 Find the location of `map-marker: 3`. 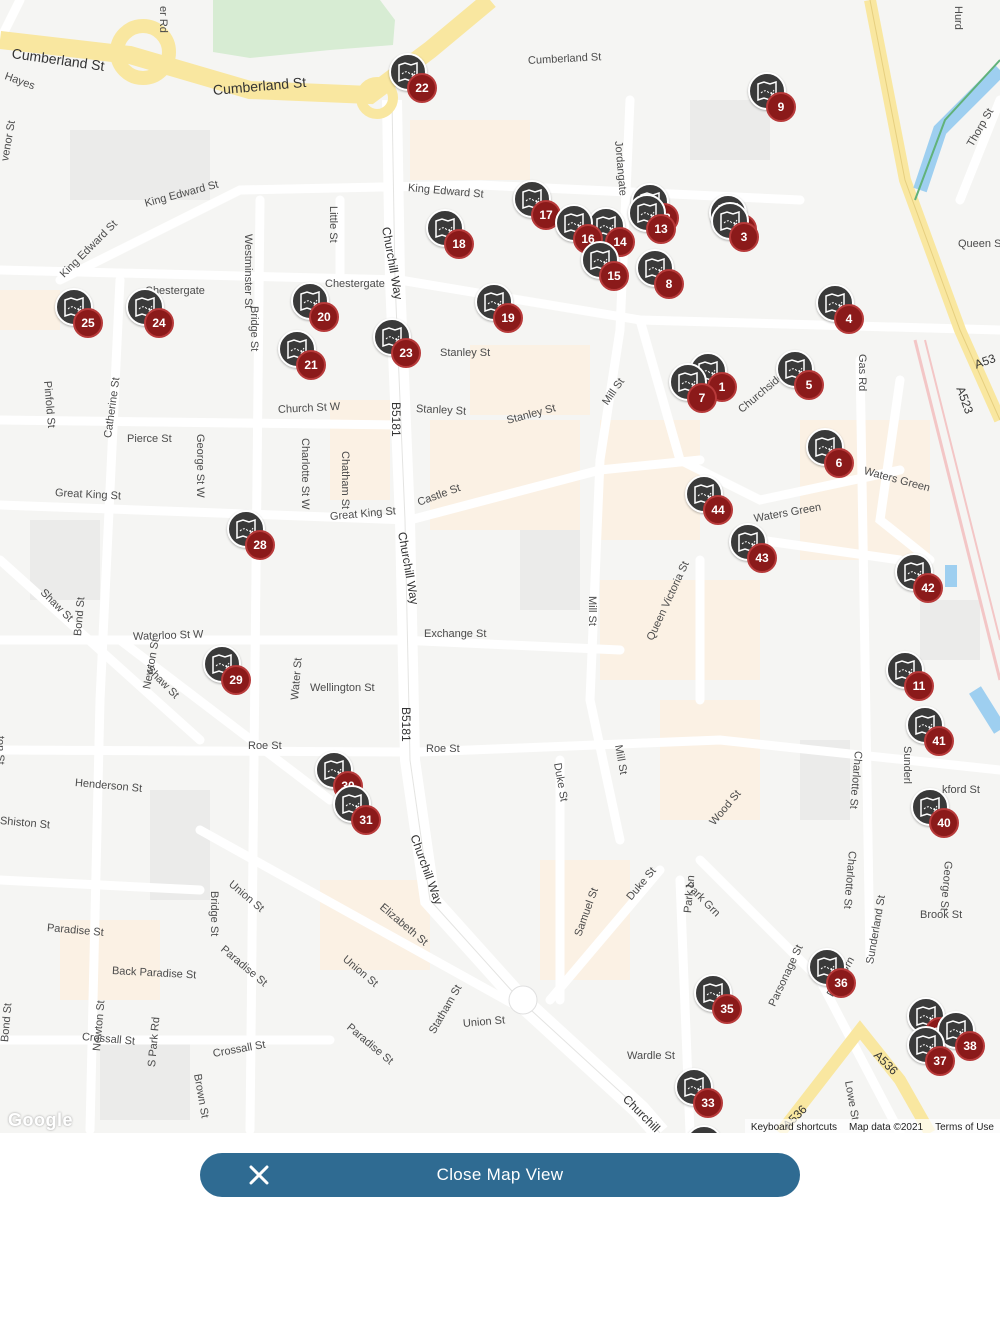

map-marker: 3 is located at coordinates (742, 233).